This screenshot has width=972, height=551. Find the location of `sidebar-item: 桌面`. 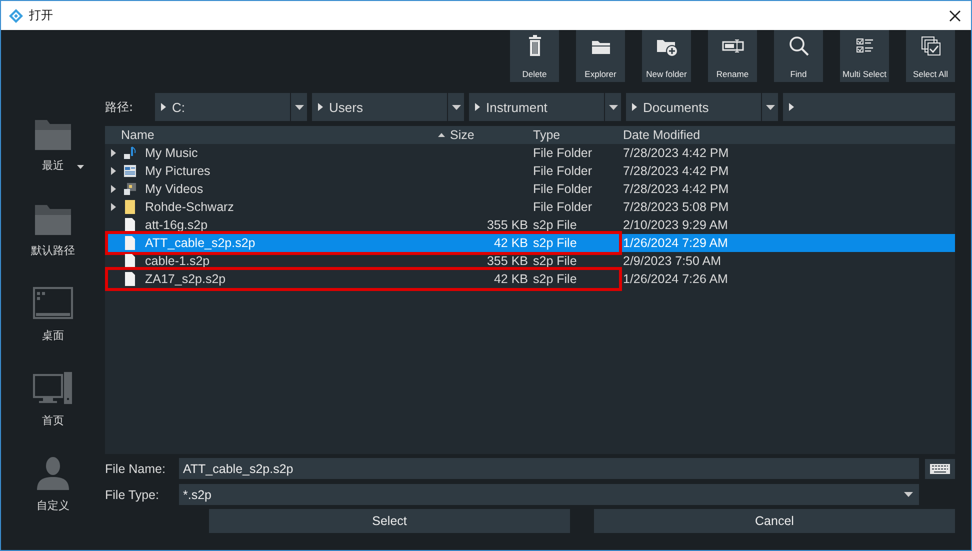

sidebar-item: 桌面 is located at coordinates (53, 319).